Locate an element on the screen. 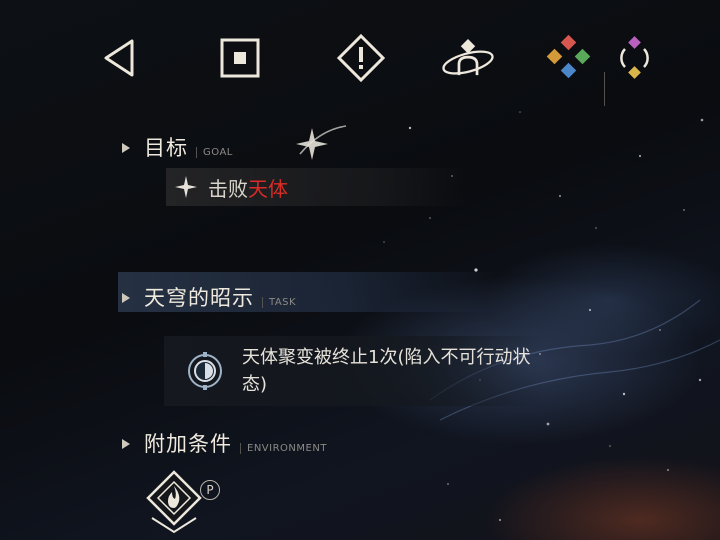  element-cycle-button is located at coordinates (634, 58).